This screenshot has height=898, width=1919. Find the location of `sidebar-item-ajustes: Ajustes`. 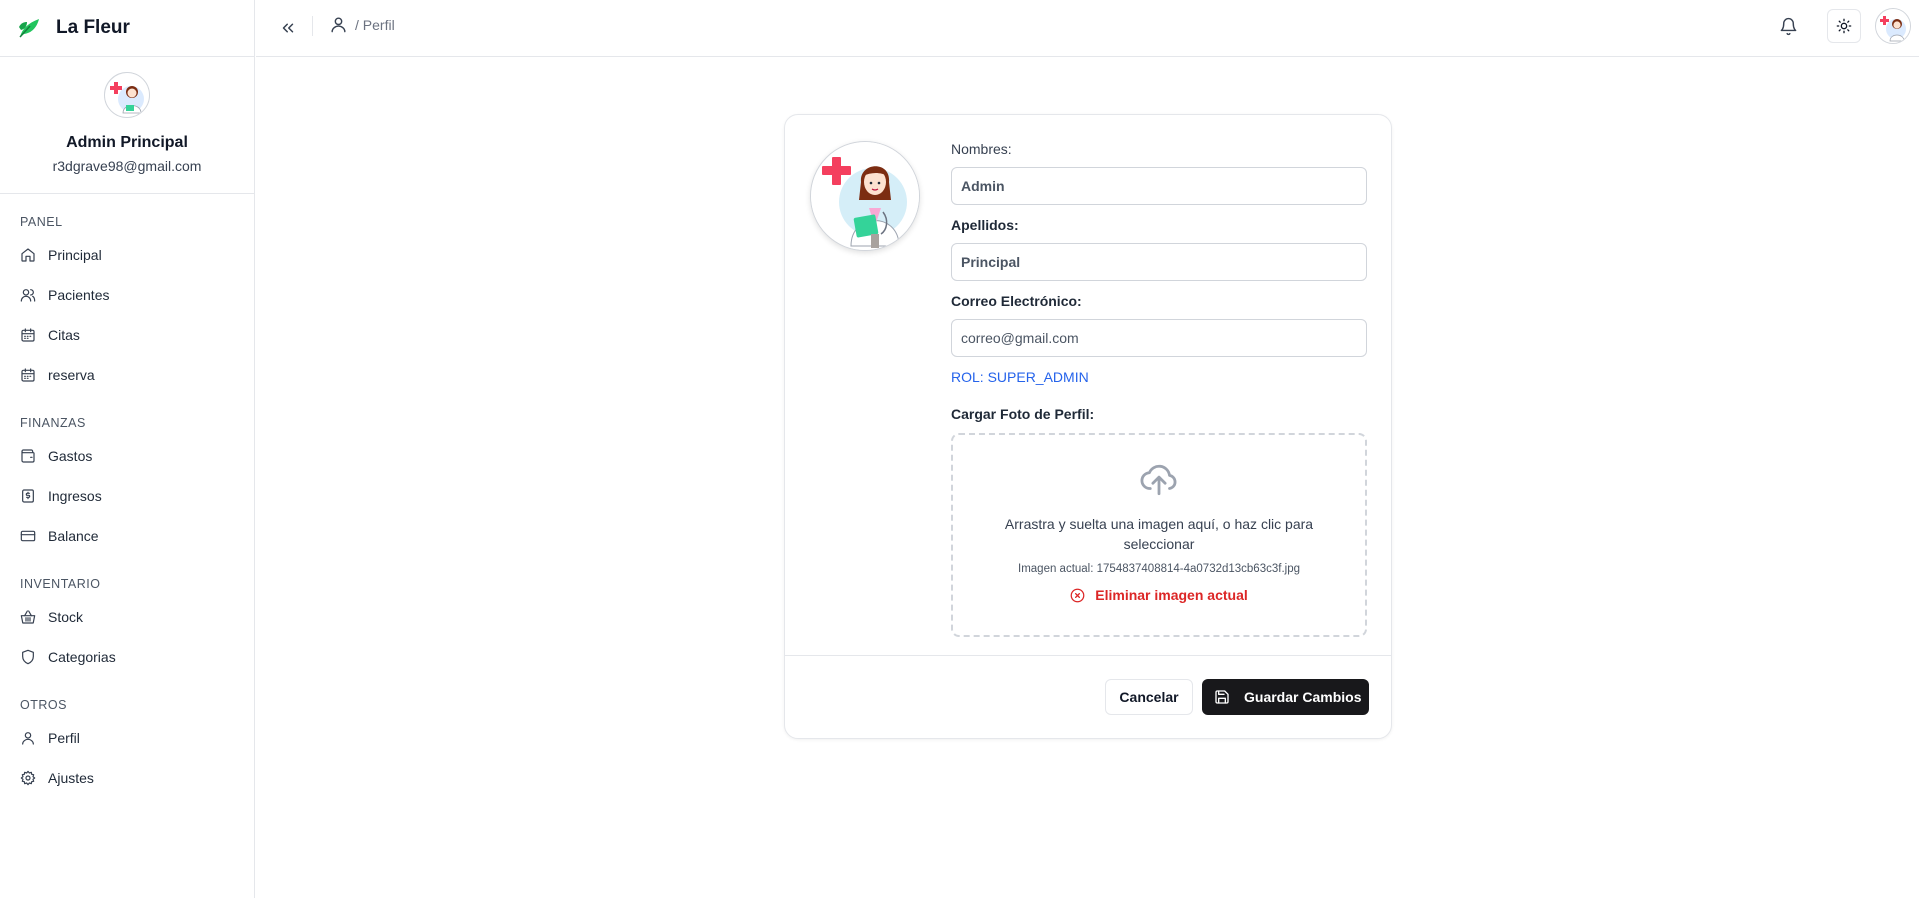

sidebar-item-ajustes: Ajustes is located at coordinates (137, 778).